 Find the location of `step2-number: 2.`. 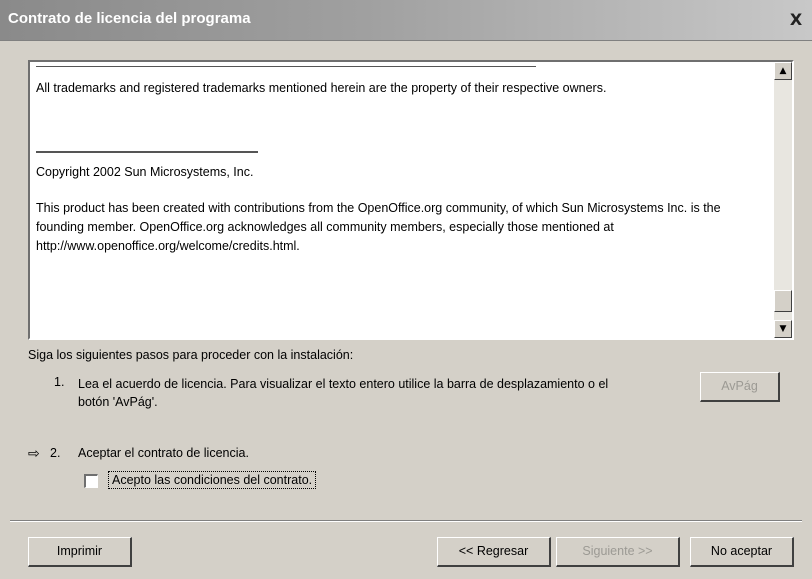

step2-number: 2. is located at coordinates (55, 453).